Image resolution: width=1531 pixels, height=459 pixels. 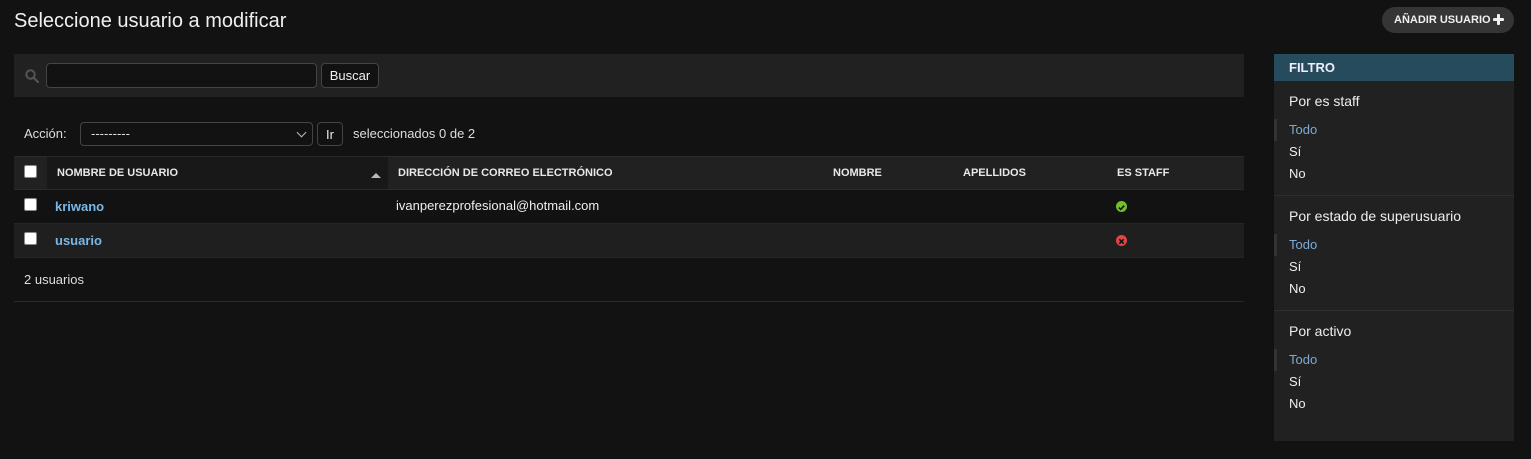 I want to click on plus-icon, so click(x=1498, y=19).